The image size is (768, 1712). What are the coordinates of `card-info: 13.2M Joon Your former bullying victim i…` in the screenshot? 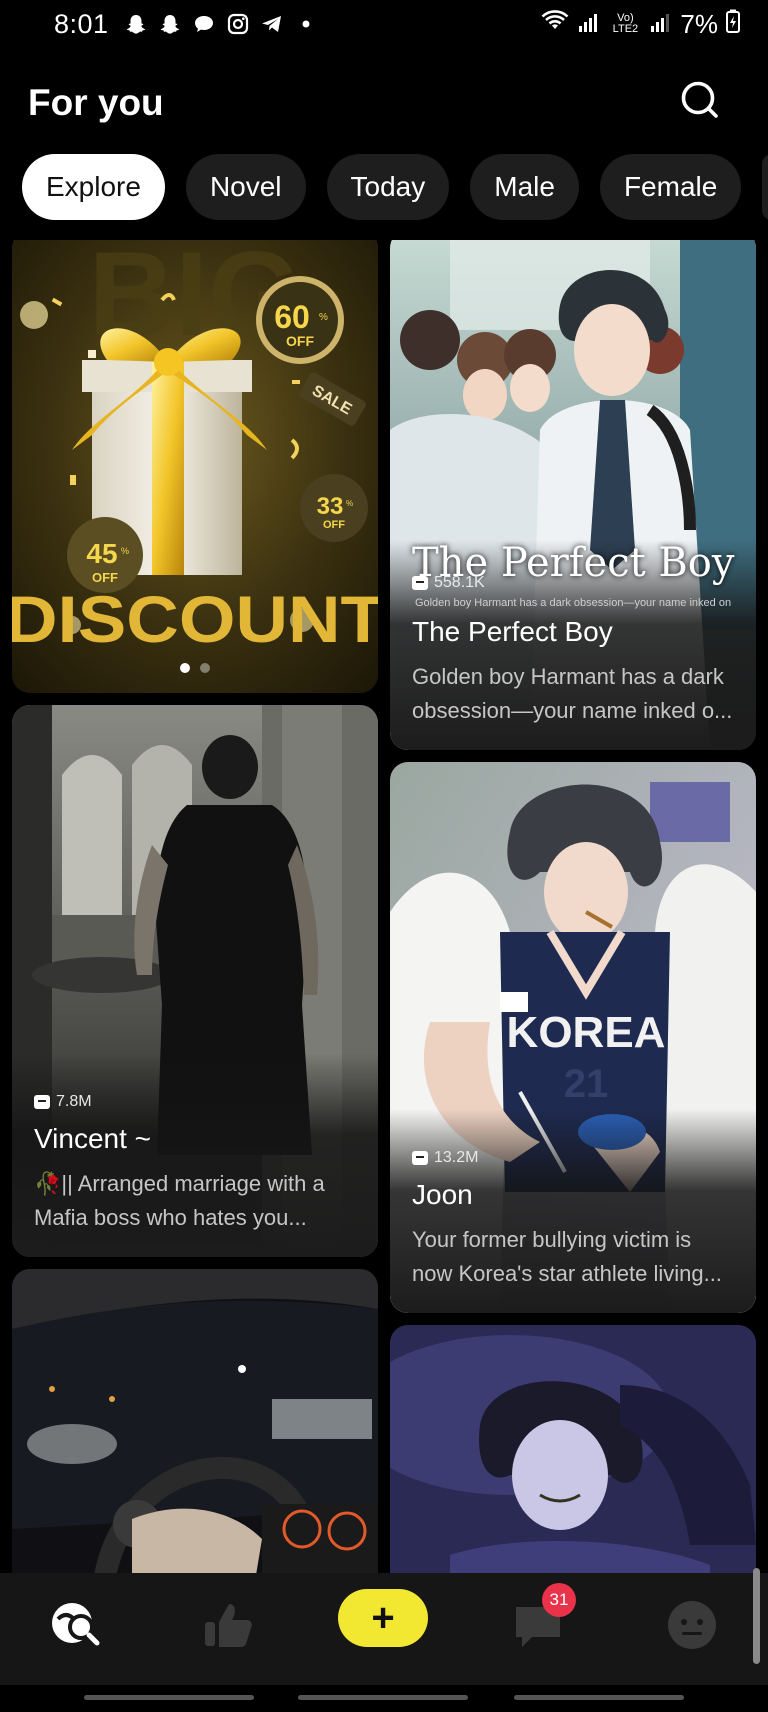 It's located at (573, 1211).